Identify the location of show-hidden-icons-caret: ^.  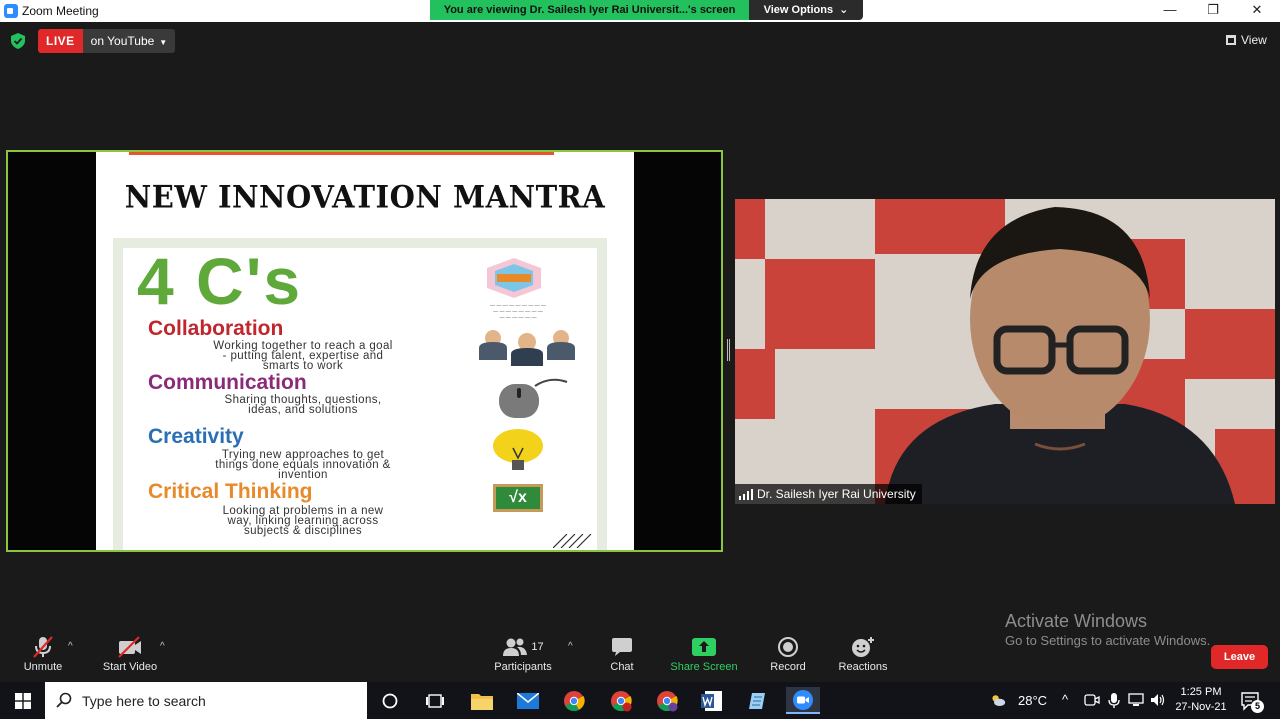
(1070, 700).